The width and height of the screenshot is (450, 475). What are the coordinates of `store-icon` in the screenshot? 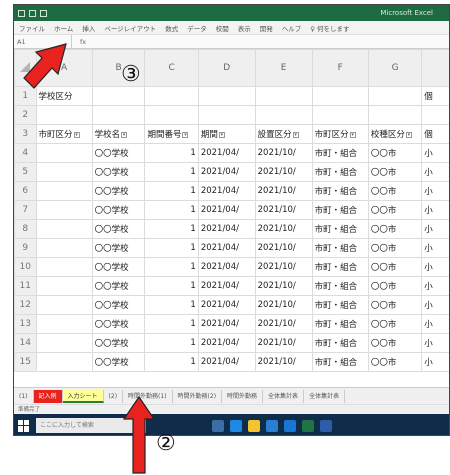 It's located at (272, 425).